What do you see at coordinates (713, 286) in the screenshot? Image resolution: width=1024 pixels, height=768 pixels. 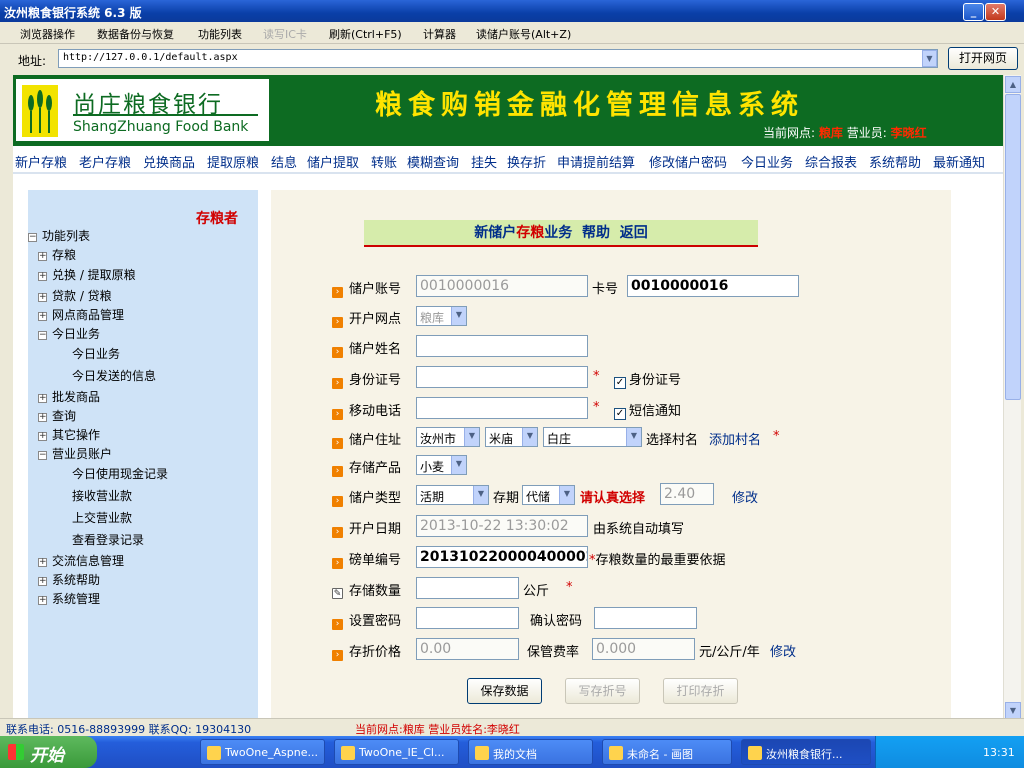 I see `card-input: 0010000016` at bounding box center [713, 286].